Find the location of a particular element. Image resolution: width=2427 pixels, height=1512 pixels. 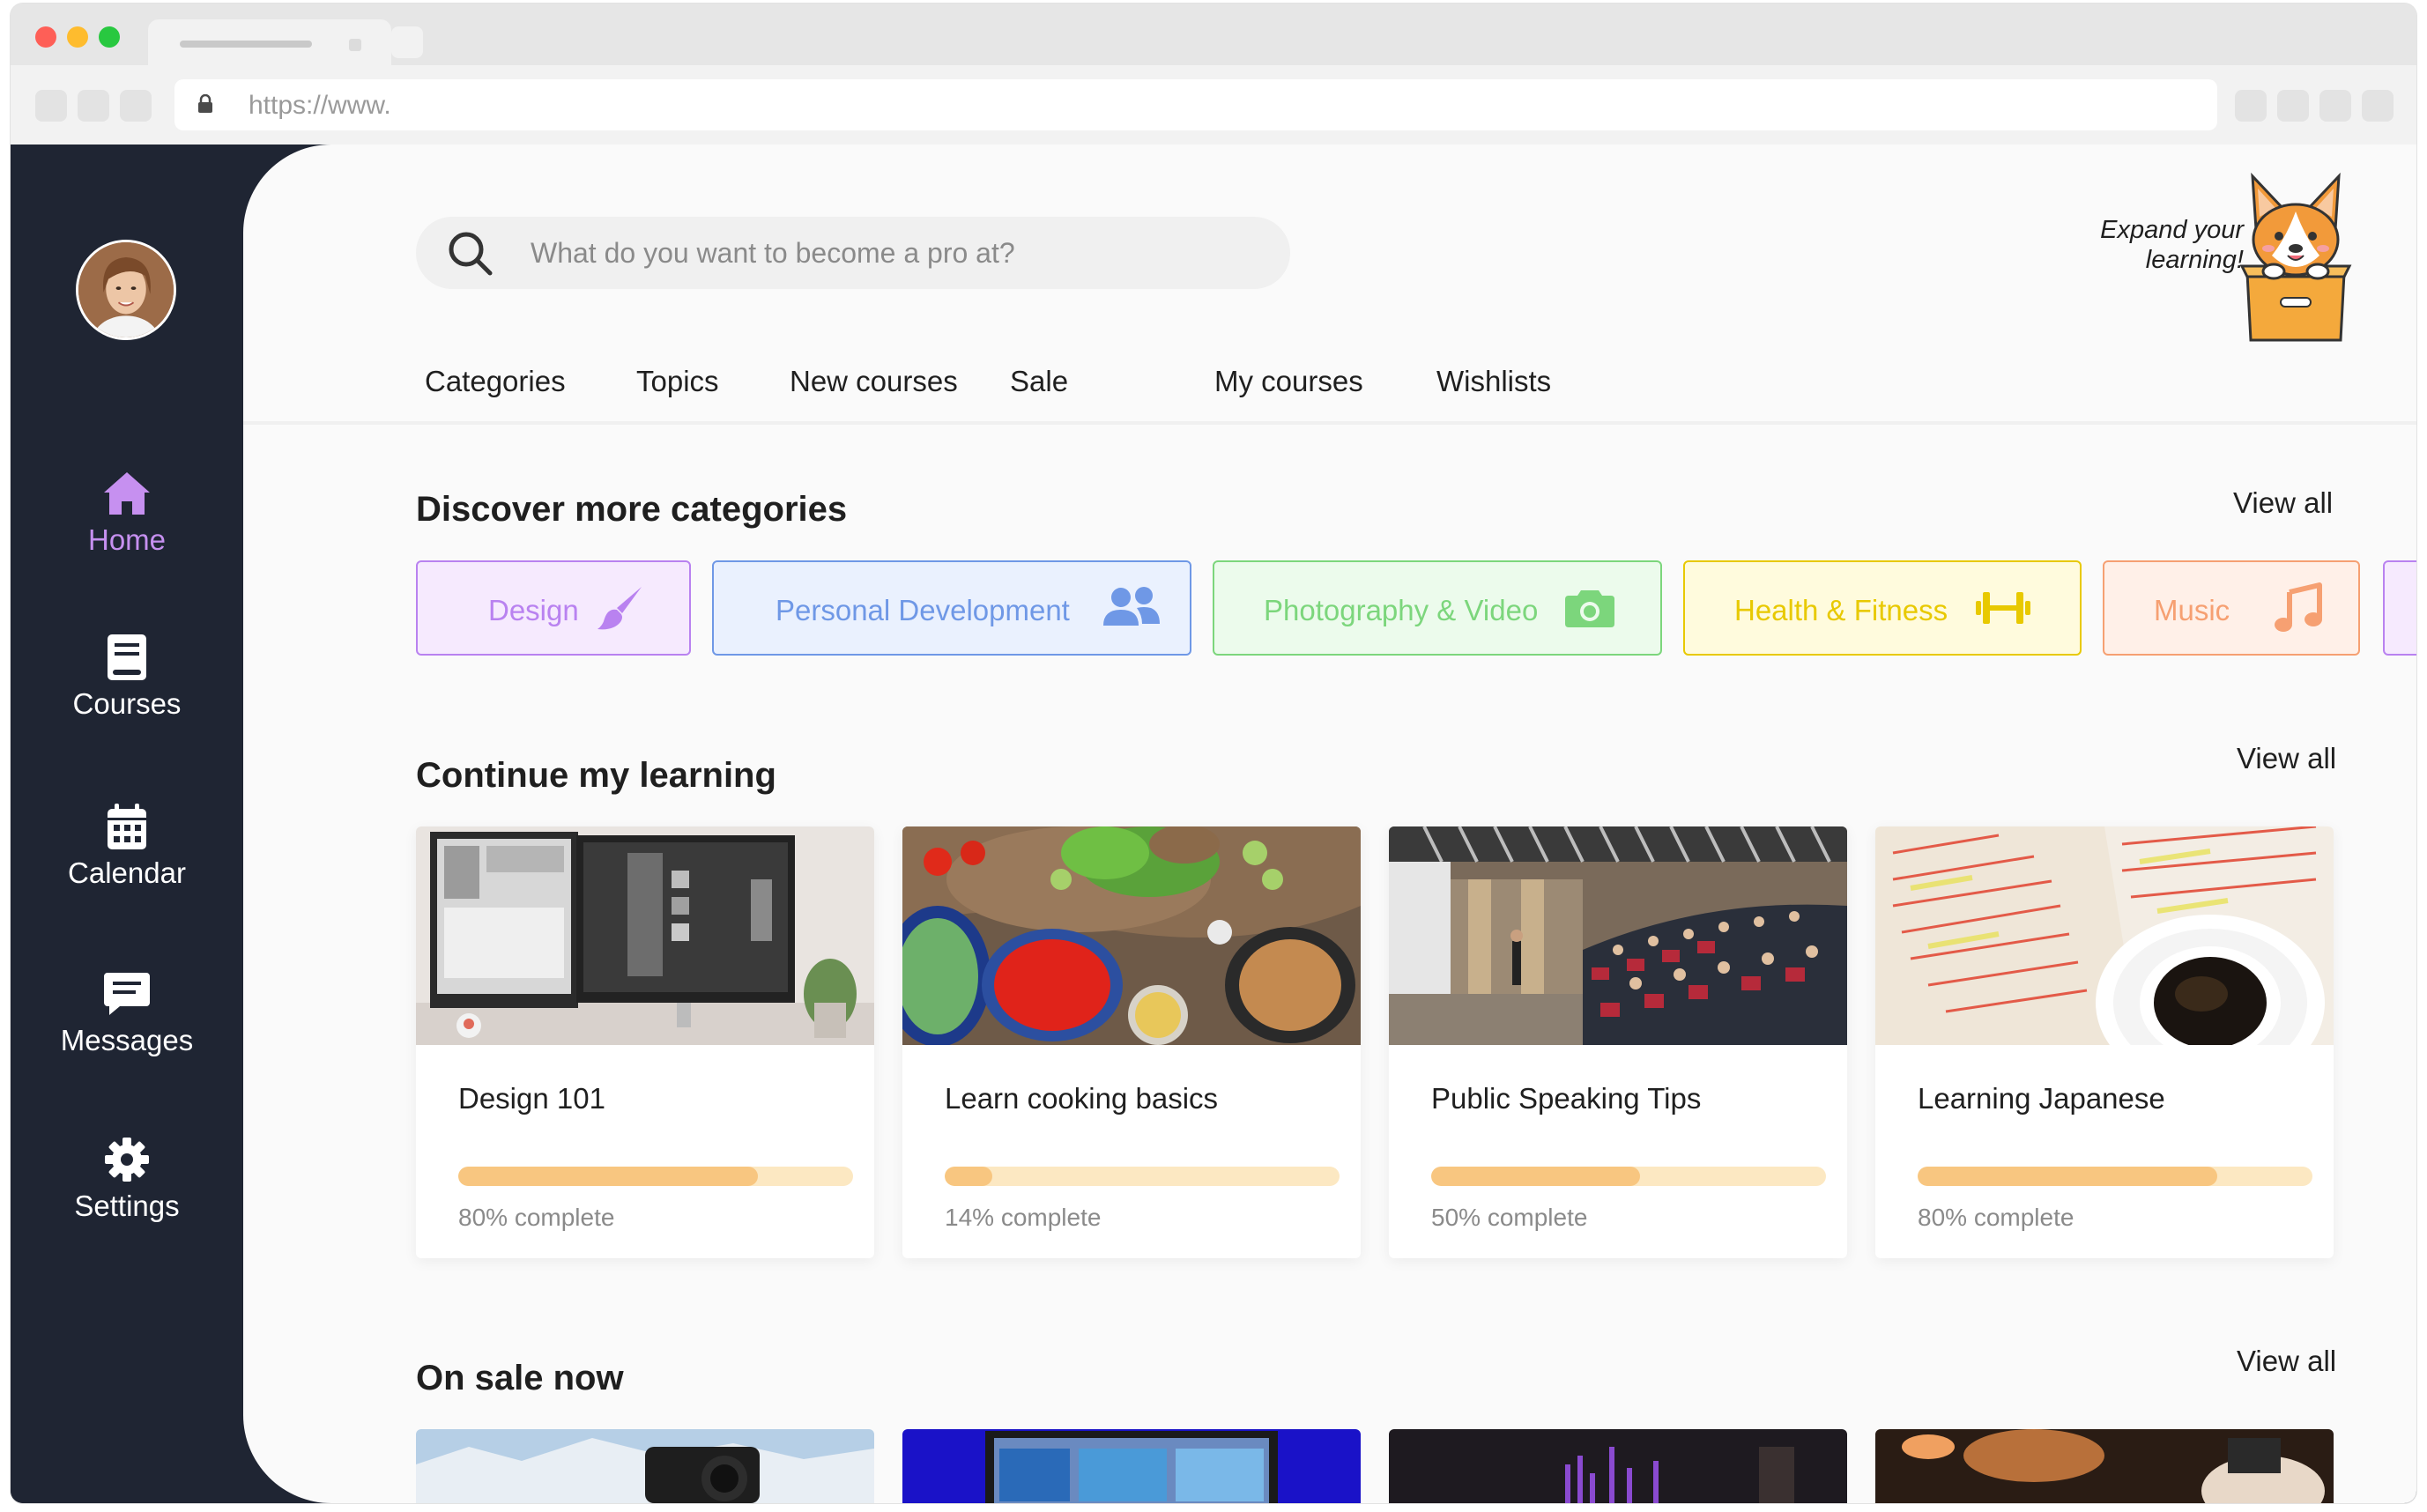

category-label: Personal Development is located at coordinates (923, 610).